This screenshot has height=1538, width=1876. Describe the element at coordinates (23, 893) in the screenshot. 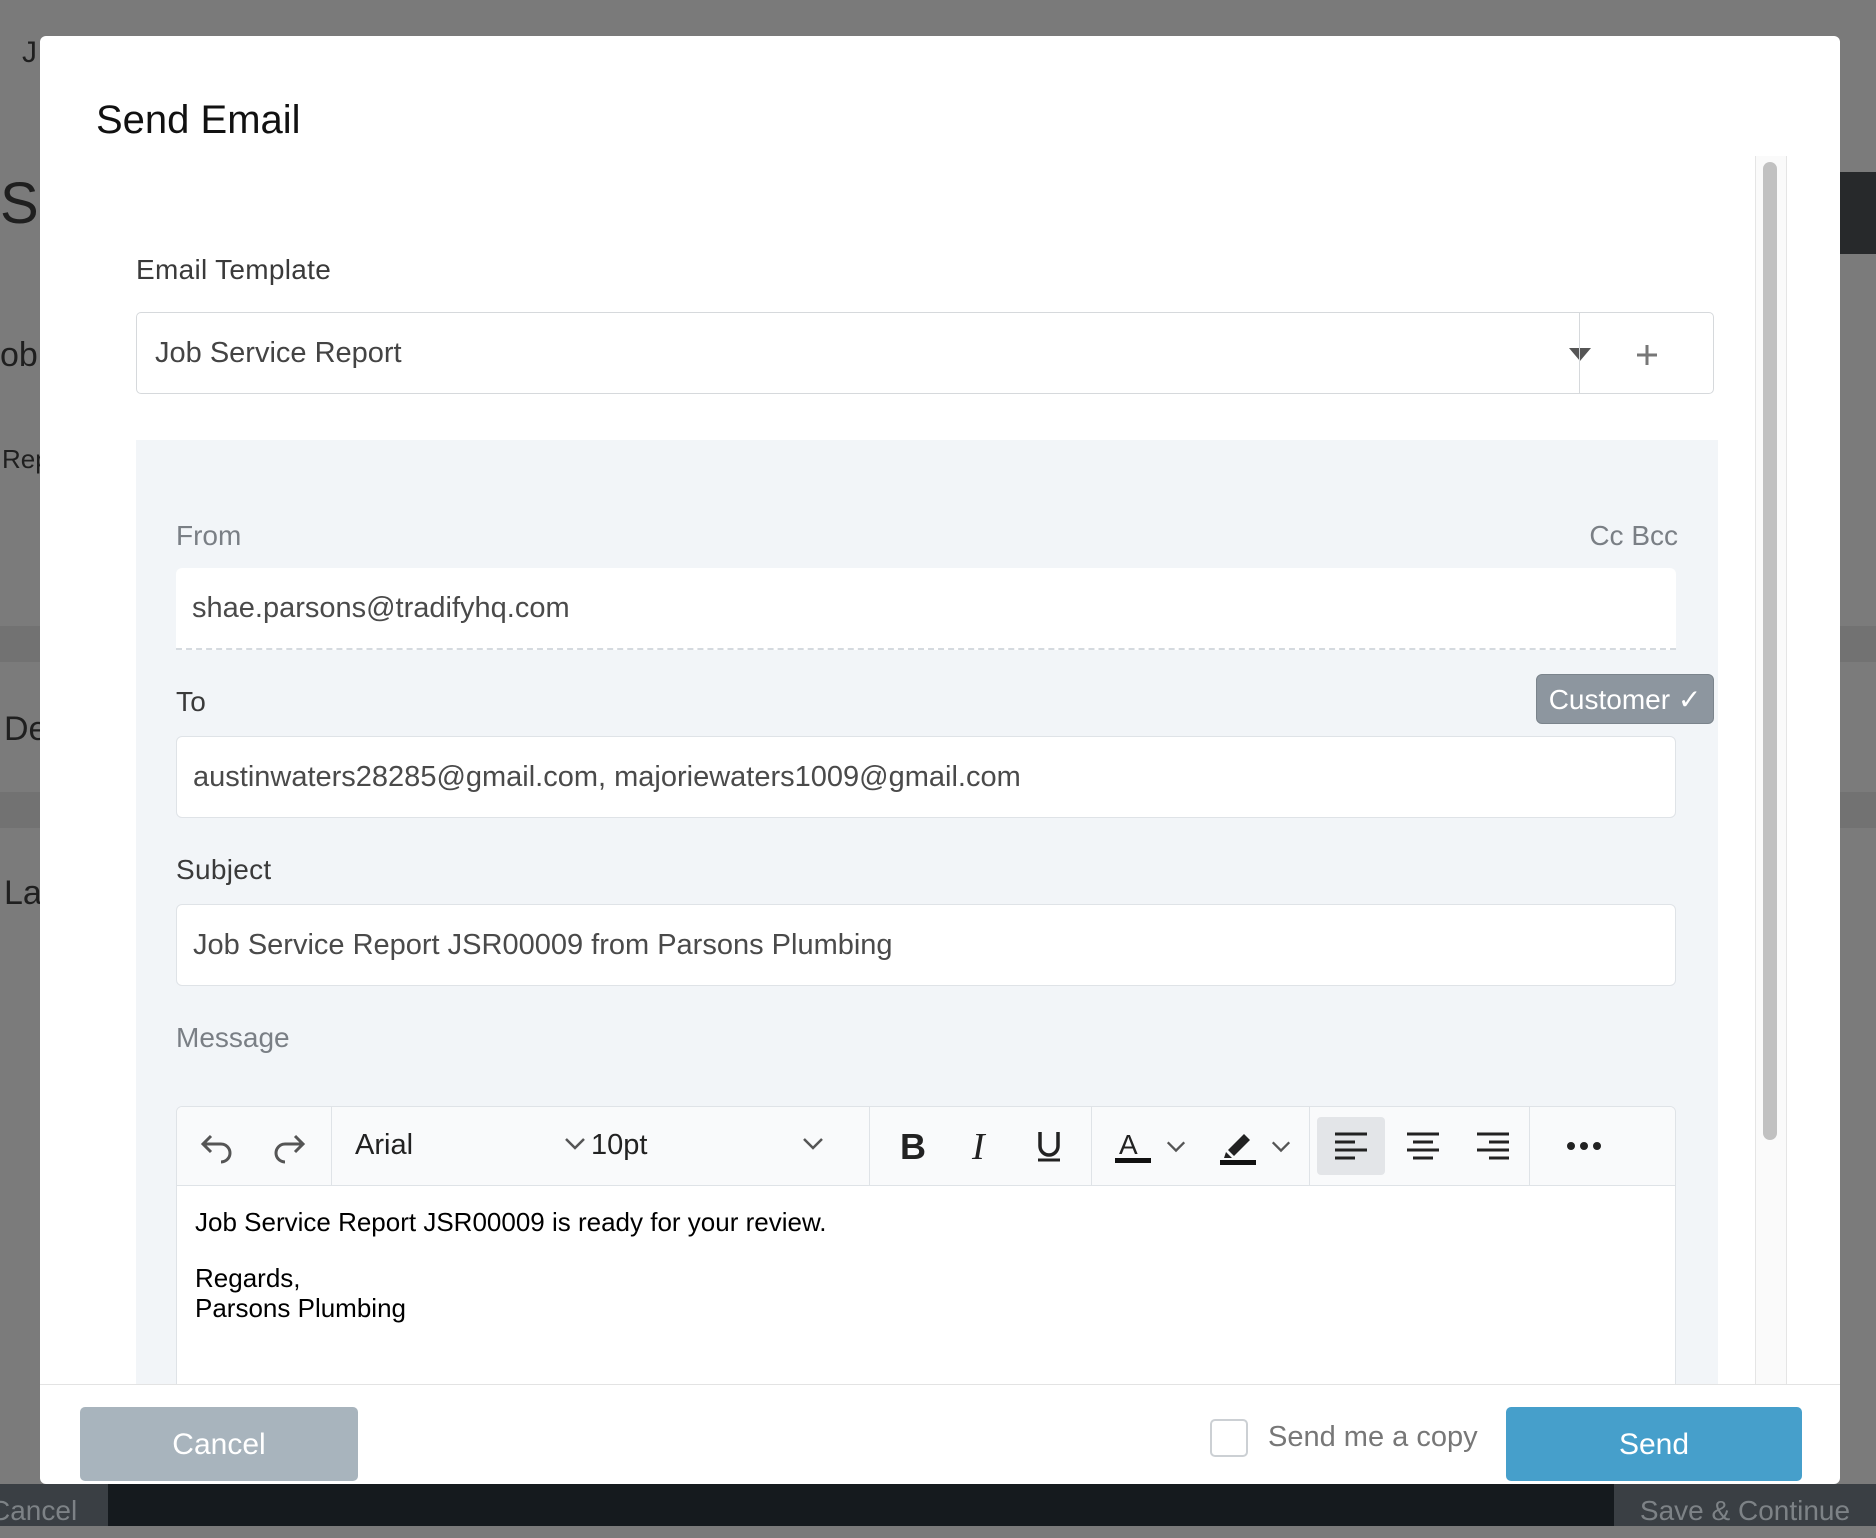

I see `bg-section-heading-3: La` at that location.